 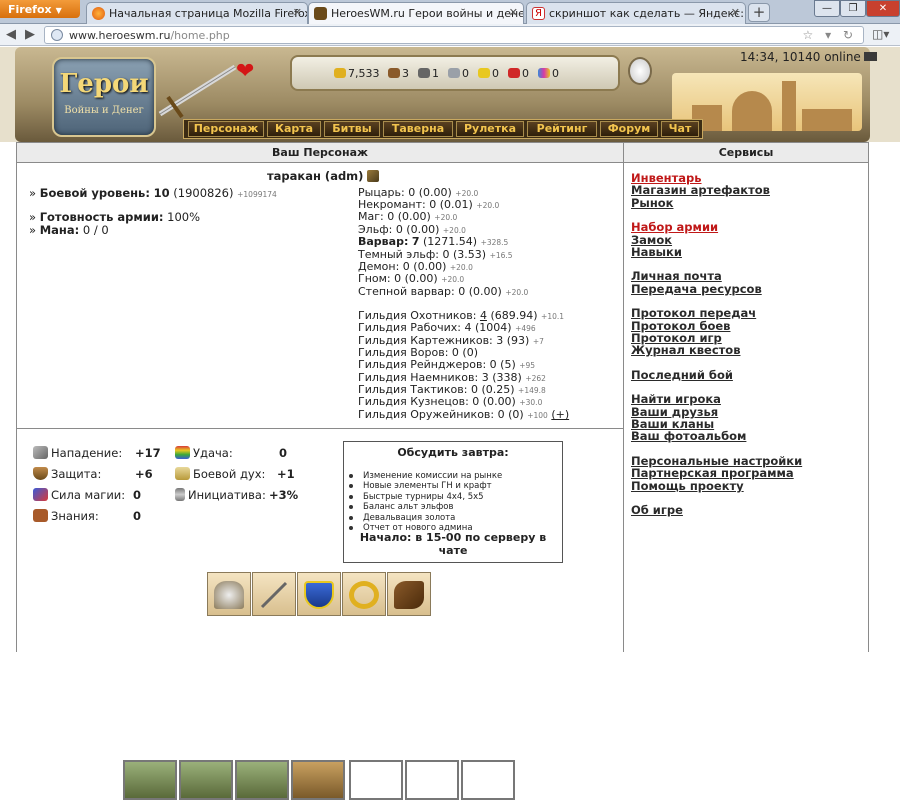 I want to click on wings-icon, so click(x=182, y=473).